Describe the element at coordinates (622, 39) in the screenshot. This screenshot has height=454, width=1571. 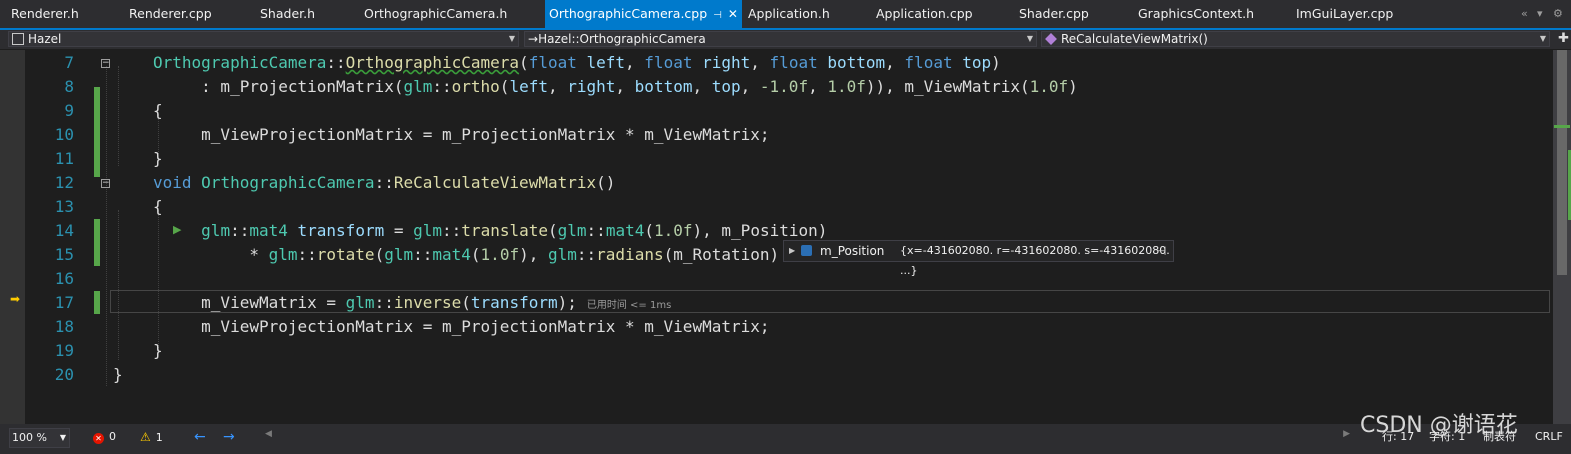
I see `scope-name: Hazel::OrthographicCamera` at that location.